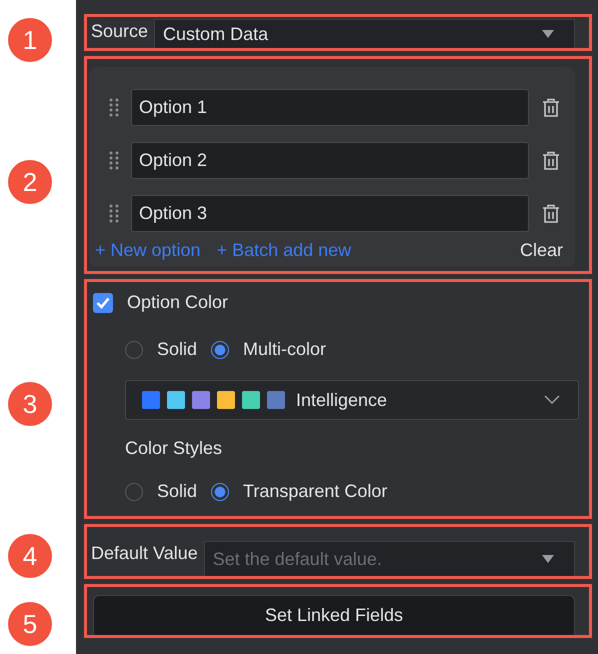 The width and height of the screenshot is (598, 654). Describe the element at coordinates (120, 31) in the screenshot. I see `source-label: Source` at that location.